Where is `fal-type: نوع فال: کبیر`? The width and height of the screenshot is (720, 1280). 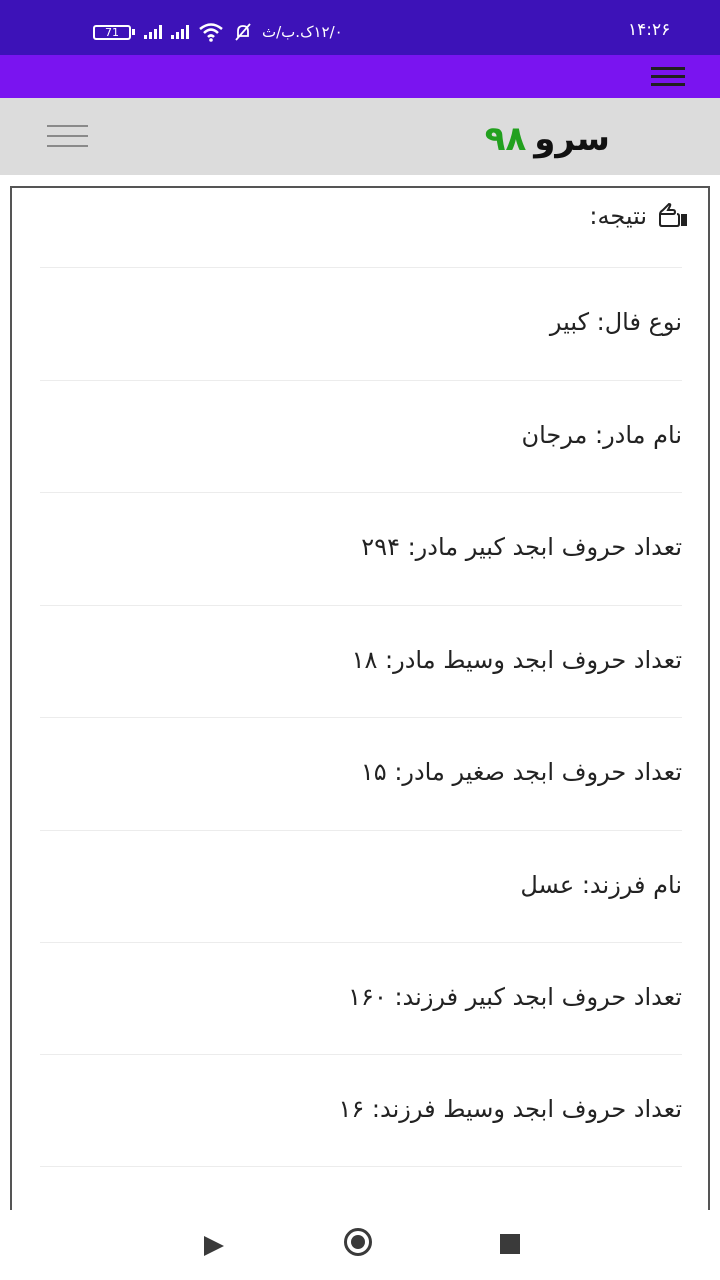 fal-type: نوع فال: کبیر is located at coordinates (615, 322).